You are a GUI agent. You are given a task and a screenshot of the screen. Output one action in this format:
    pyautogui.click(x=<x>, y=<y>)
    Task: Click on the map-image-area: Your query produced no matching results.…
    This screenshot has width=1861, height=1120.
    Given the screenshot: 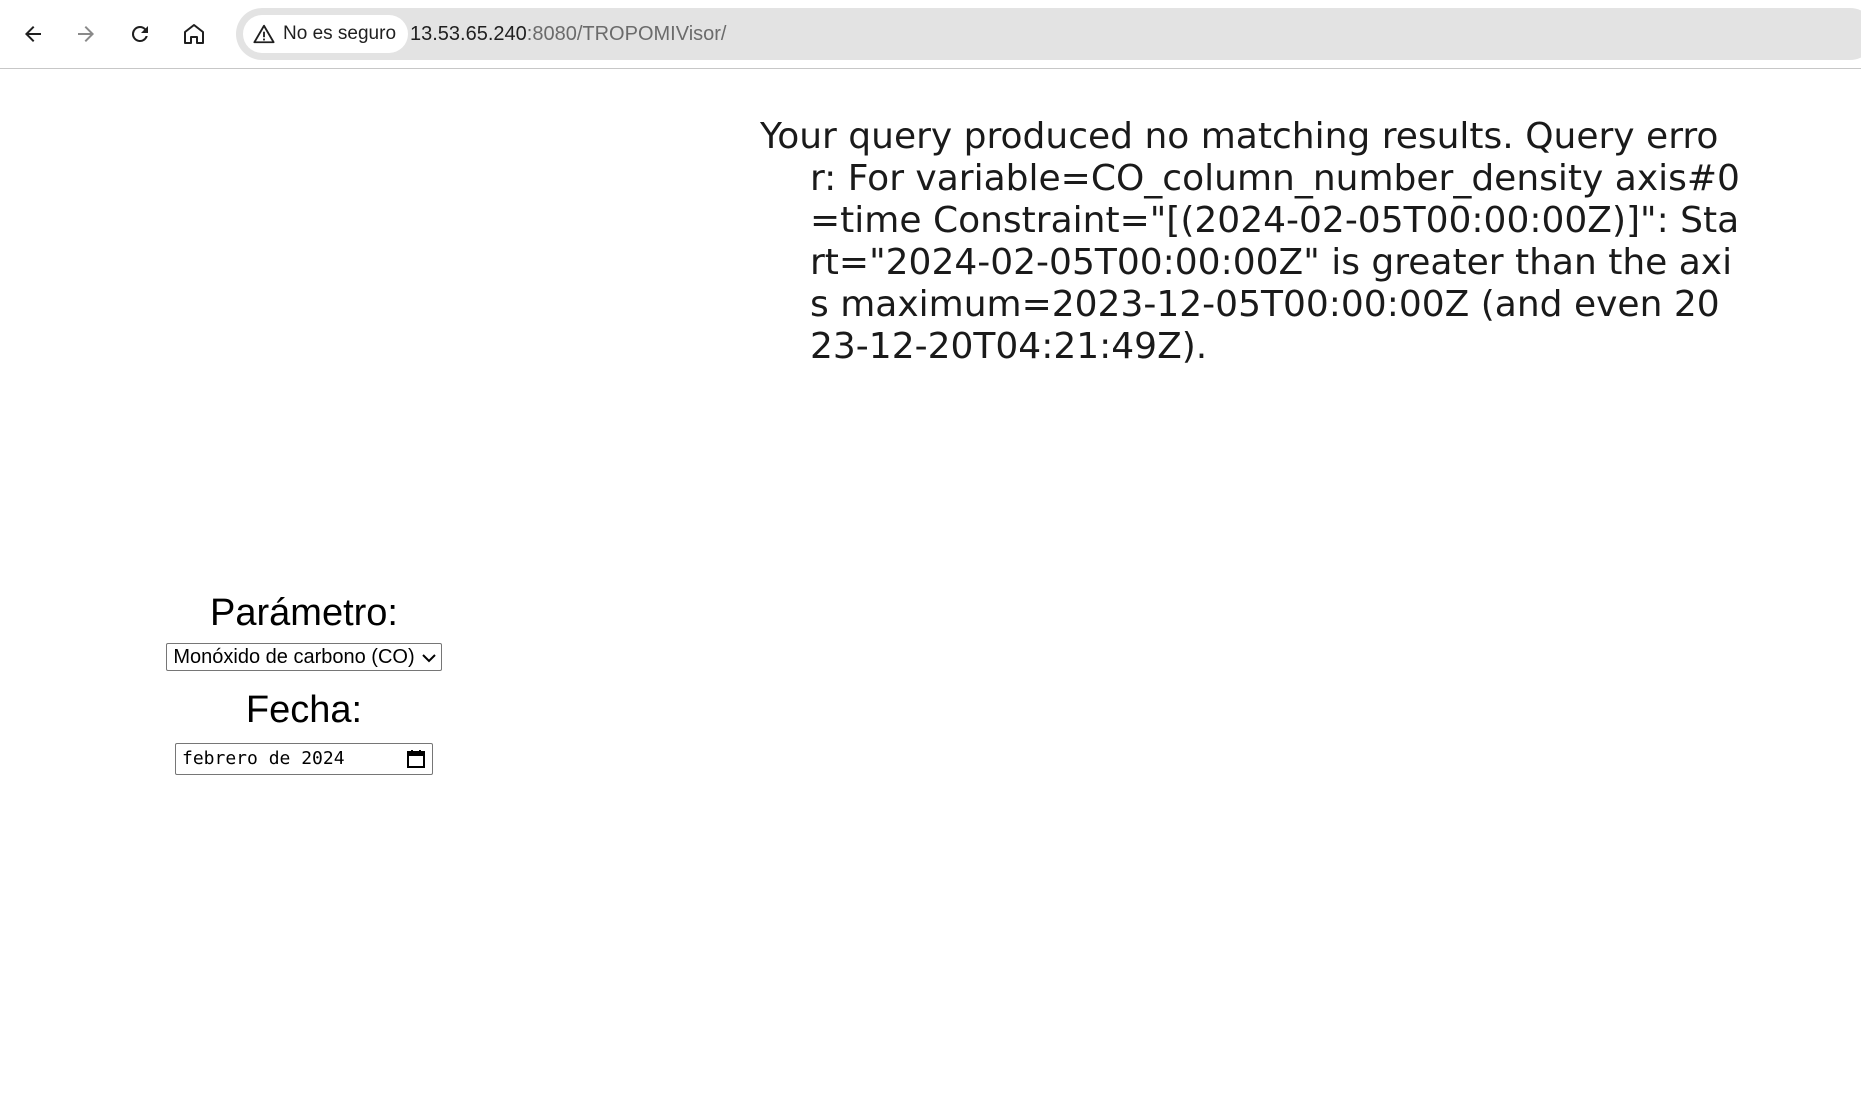 What is the action you would take?
    pyautogui.click(x=1250, y=251)
    